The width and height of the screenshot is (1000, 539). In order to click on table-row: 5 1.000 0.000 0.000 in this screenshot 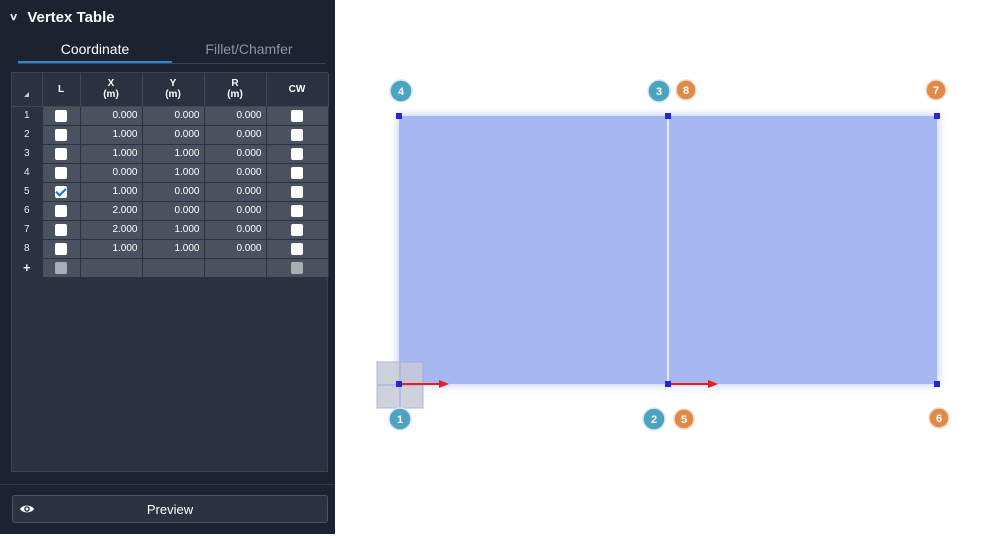, I will do `click(170, 192)`.